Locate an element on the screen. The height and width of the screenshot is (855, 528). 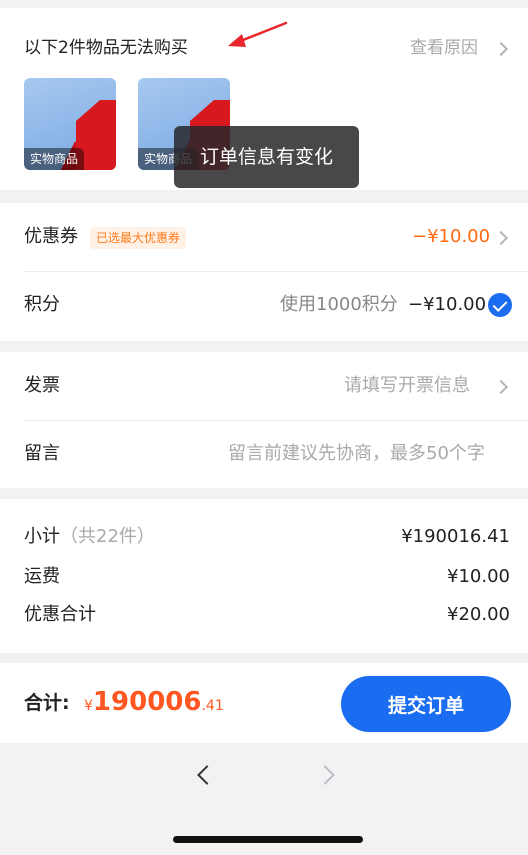
check-circle-icon is located at coordinates (500, 305).